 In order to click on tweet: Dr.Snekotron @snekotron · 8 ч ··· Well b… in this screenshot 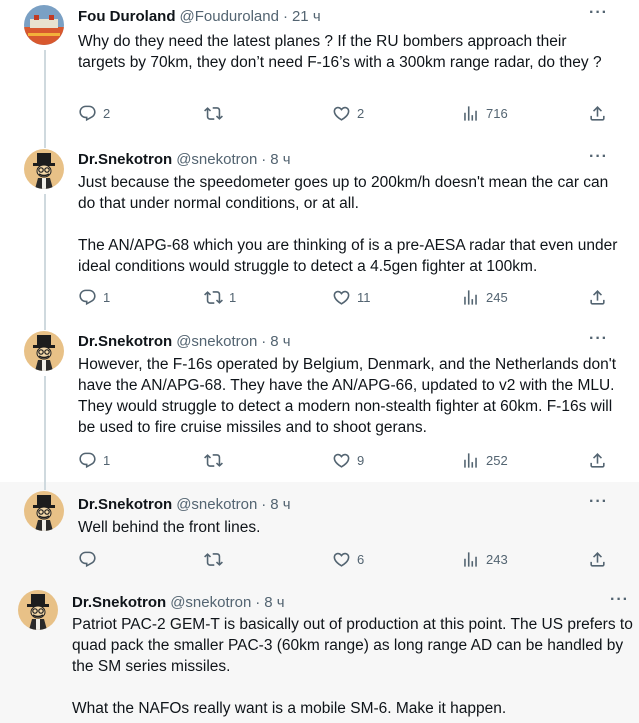, I will do `click(319, 532)`.